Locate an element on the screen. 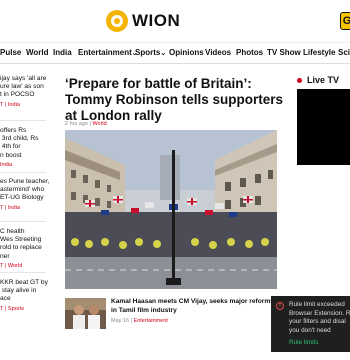 The width and height of the screenshot is (350, 360). nav-item-tv-show: TV Show is located at coordinates (284, 52).